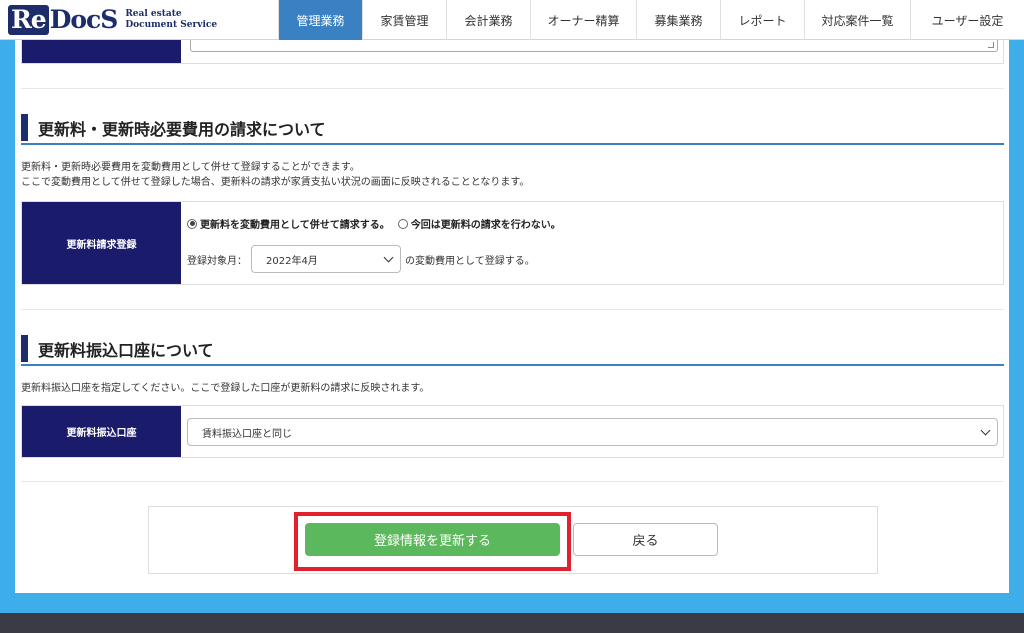  What do you see at coordinates (512, 128) in the screenshot?
I see `section-header-renewal-fee: 更新料・更新時必要費用の請求について` at bounding box center [512, 128].